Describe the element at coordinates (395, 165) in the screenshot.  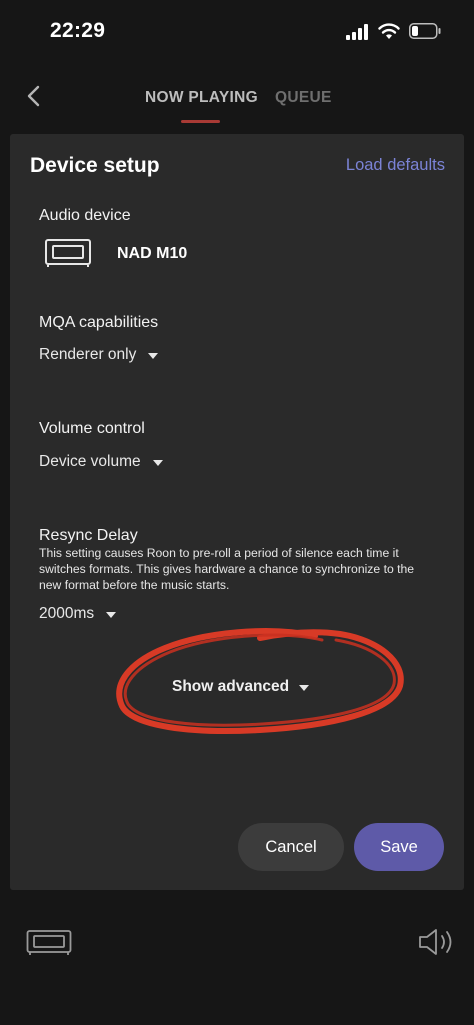
I see `load-defaults-link: Load defaults` at that location.